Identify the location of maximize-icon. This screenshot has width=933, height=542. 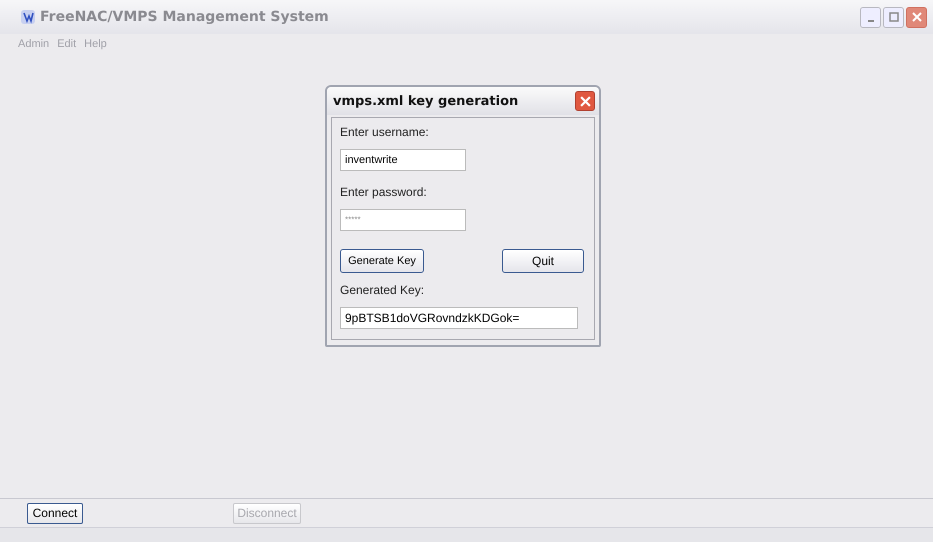
(893, 17).